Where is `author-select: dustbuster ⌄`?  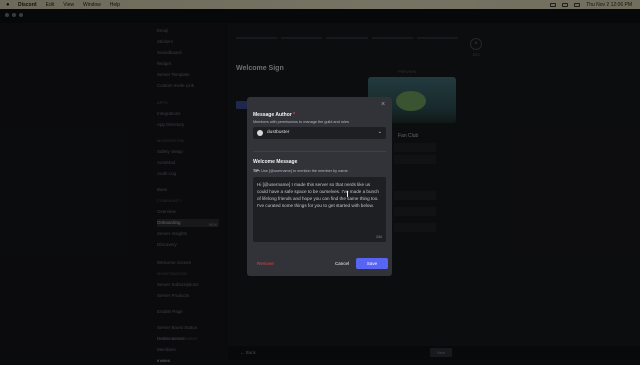
author-select: dustbuster ⌄ is located at coordinates (319, 133).